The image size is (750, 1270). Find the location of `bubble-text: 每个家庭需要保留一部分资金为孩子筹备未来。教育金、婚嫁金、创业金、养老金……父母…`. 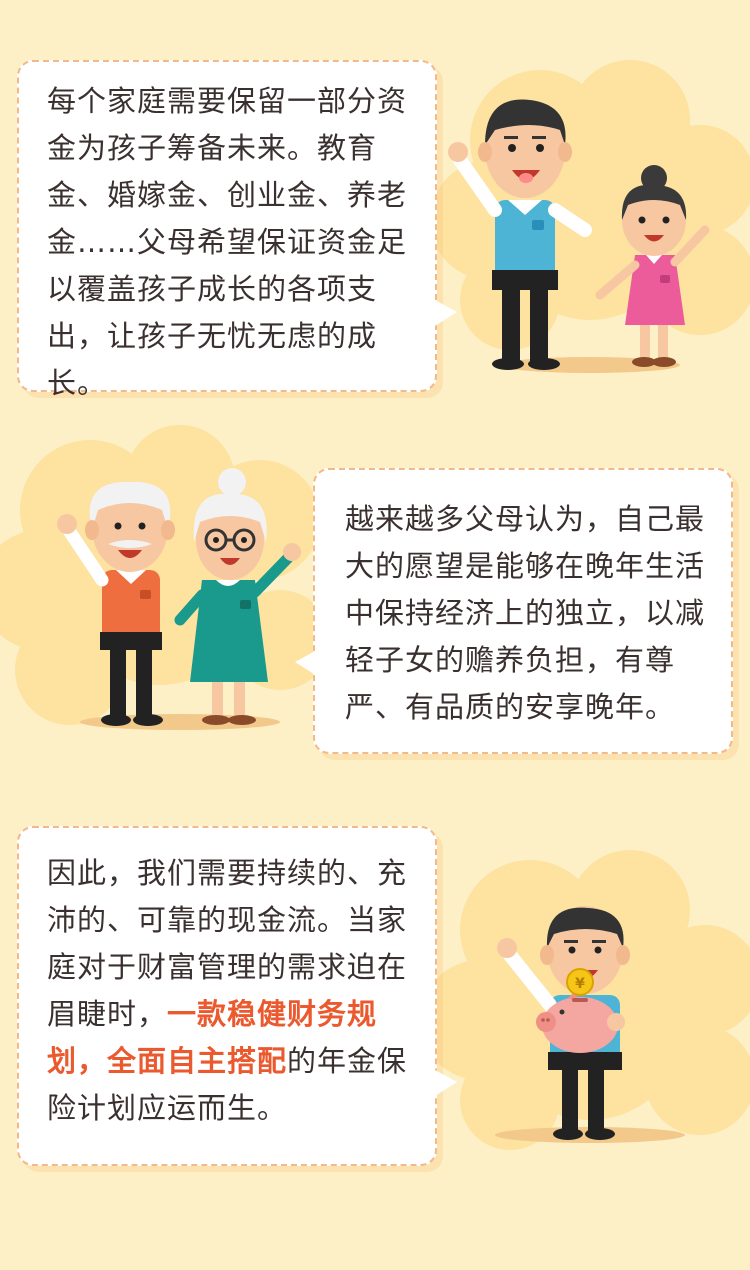

bubble-text: 每个家庭需要保留一部分资金为孩子筹备未来。教育金、婚嫁金、创业金、养老金……父母… is located at coordinates (227, 242).